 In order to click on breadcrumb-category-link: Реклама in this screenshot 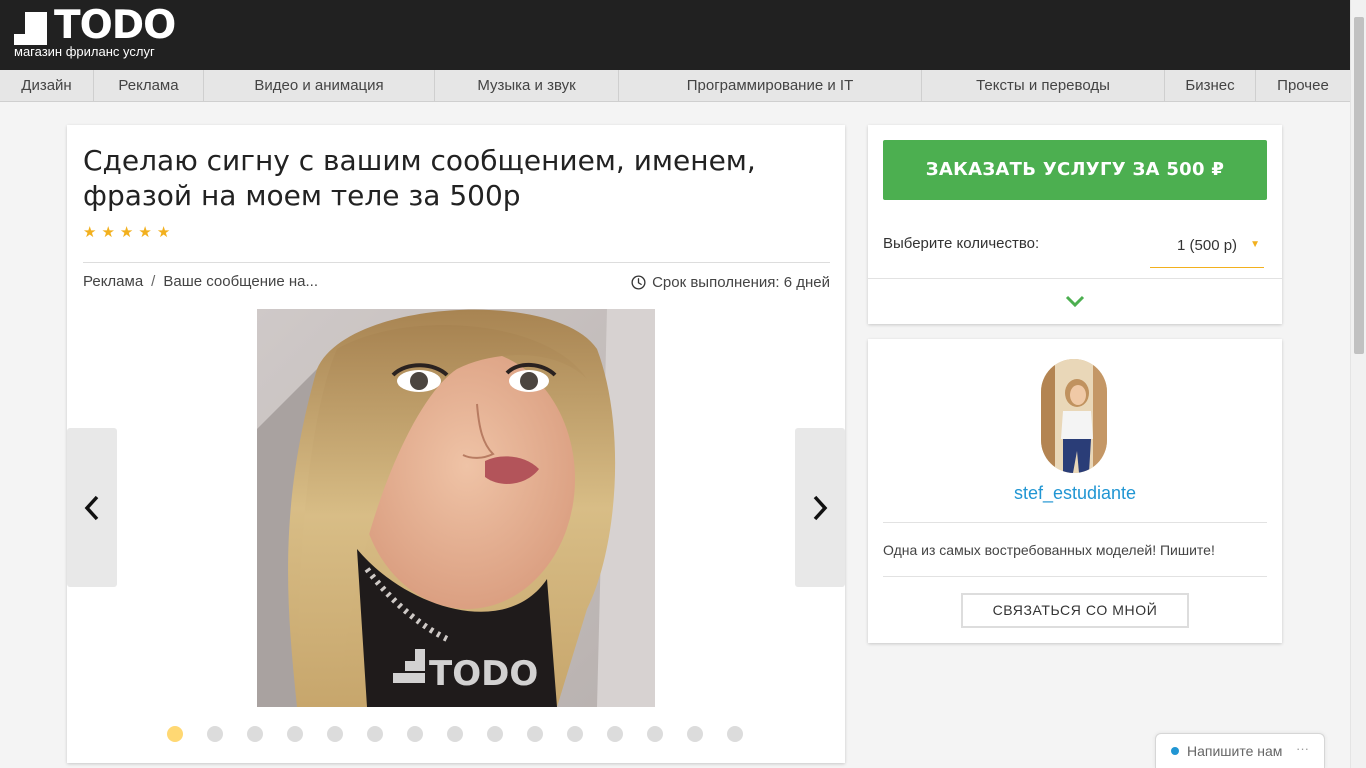, I will do `click(113, 281)`.